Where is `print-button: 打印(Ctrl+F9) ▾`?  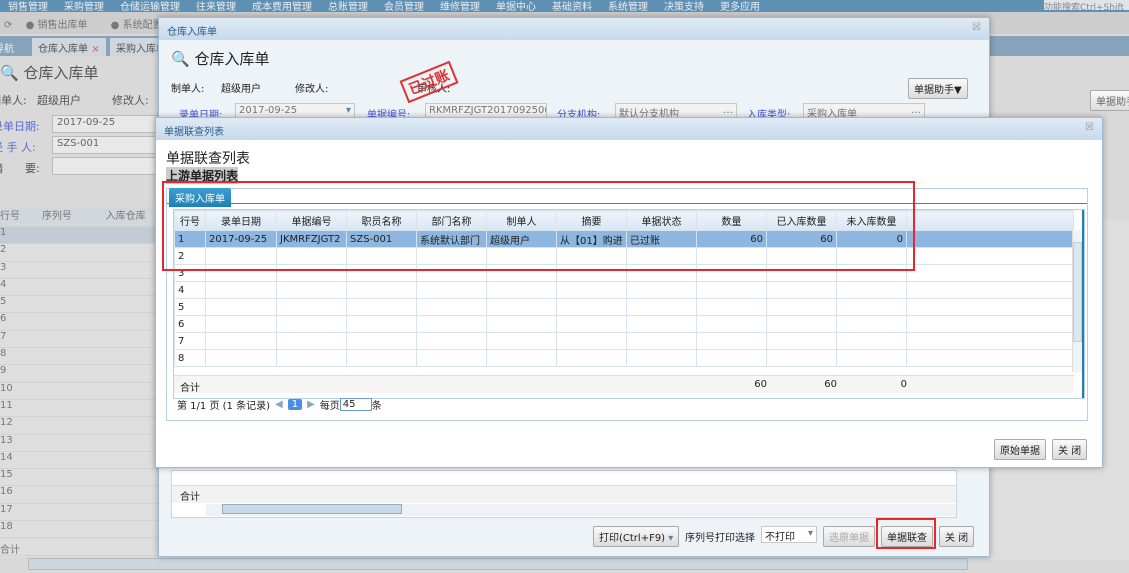
print-button: 打印(Ctrl+F9) ▾ is located at coordinates (636, 536).